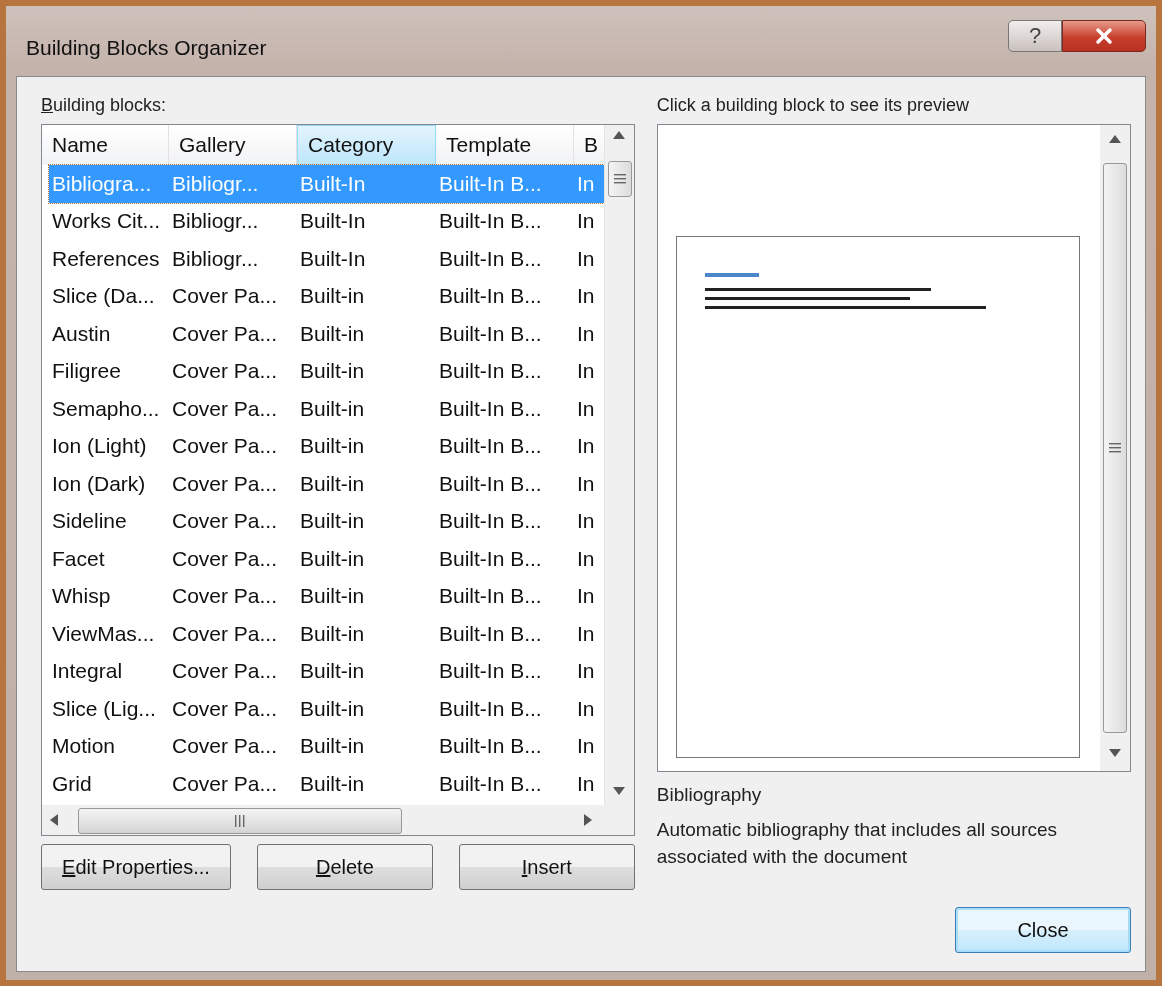 Image resolution: width=1162 pixels, height=986 pixels. What do you see at coordinates (857, 843) in the screenshot?
I see `block-description: Automatic bibliography that includes all sources associated with the document` at bounding box center [857, 843].